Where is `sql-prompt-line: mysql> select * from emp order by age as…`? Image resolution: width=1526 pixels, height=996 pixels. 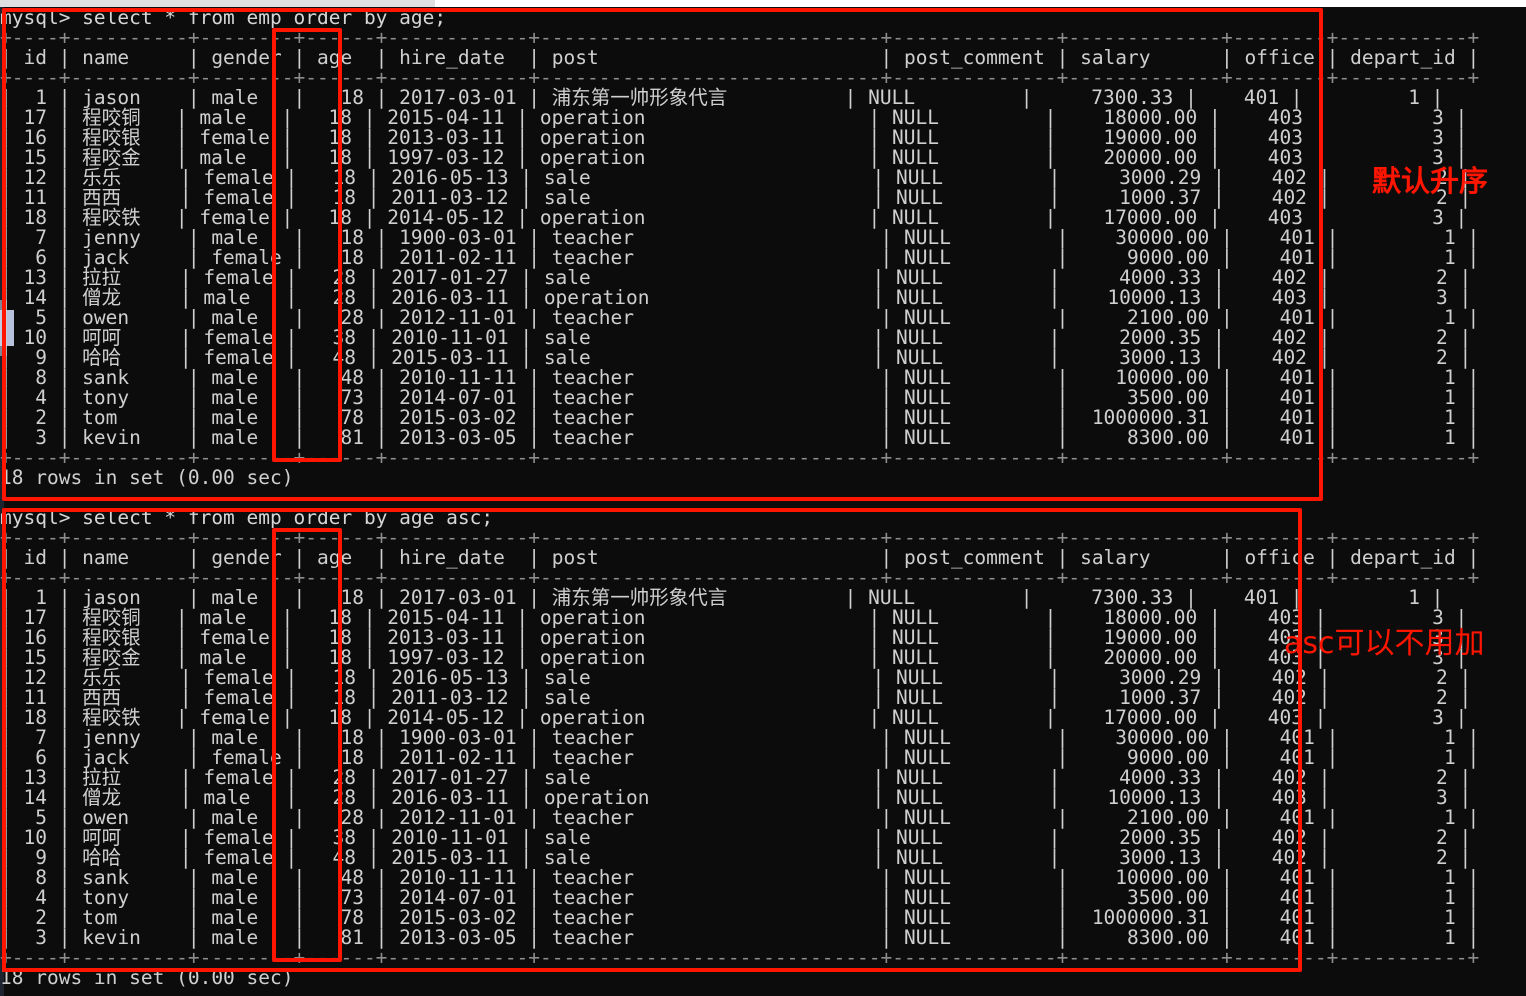
sql-prompt-line: mysql> select * from emp order by age as… is located at coordinates (247, 517).